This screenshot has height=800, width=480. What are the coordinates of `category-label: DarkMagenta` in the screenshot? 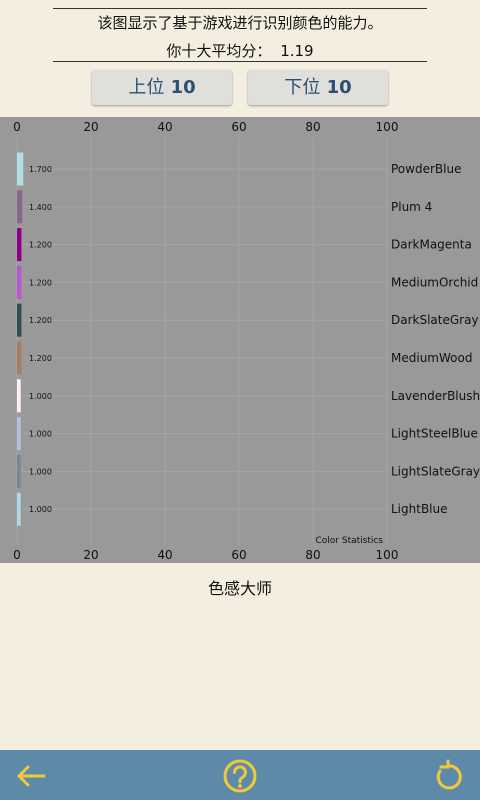 It's located at (431, 245).